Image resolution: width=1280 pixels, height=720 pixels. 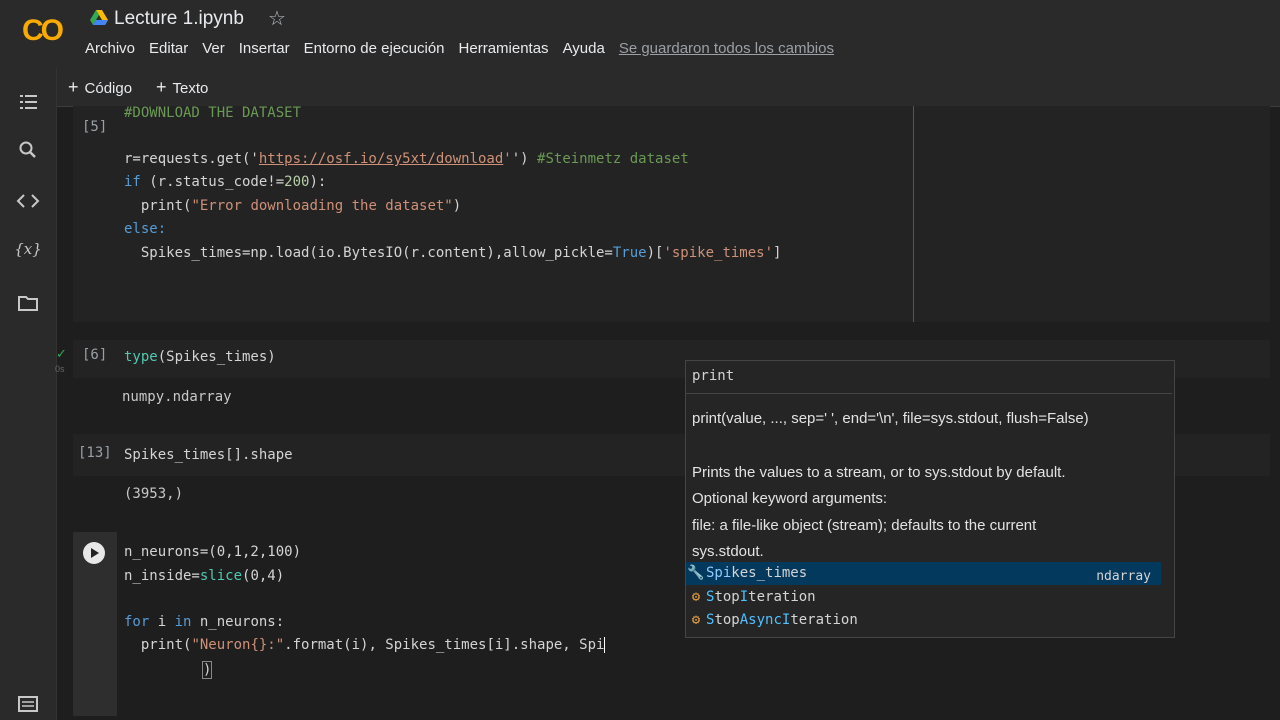 What do you see at coordinates (108, 88) in the screenshot?
I see `add-code-label: Código` at bounding box center [108, 88].